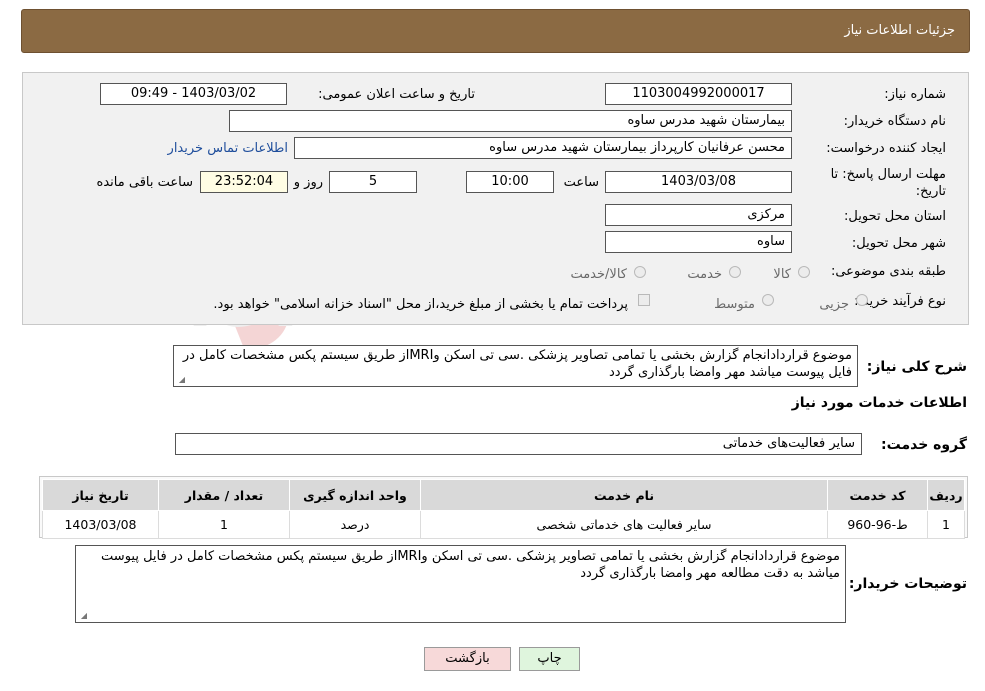 The height and width of the screenshot is (691, 985). What do you see at coordinates (355, 495) in the screenshot?
I see `col-unit-header: واحد اندازه گیری` at bounding box center [355, 495].